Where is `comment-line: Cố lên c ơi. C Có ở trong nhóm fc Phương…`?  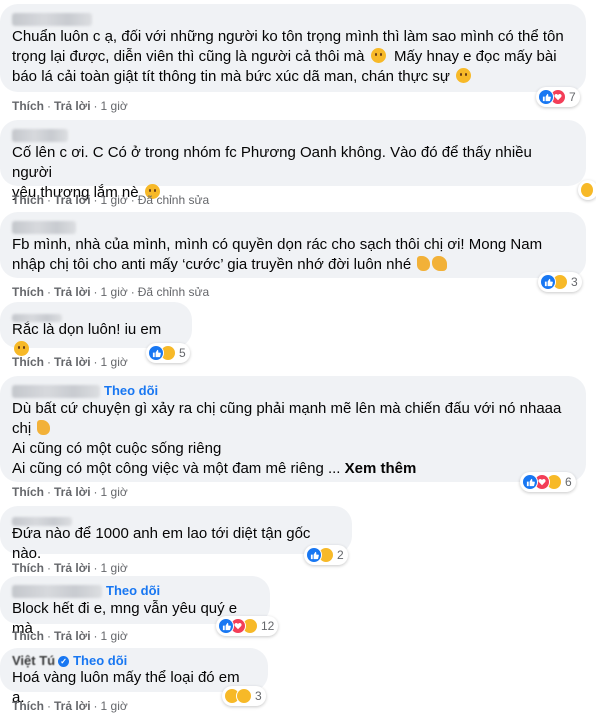 comment-line: Cố lên c ơi. C Có ở trong nhóm fc Phương… is located at coordinates (272, 162).